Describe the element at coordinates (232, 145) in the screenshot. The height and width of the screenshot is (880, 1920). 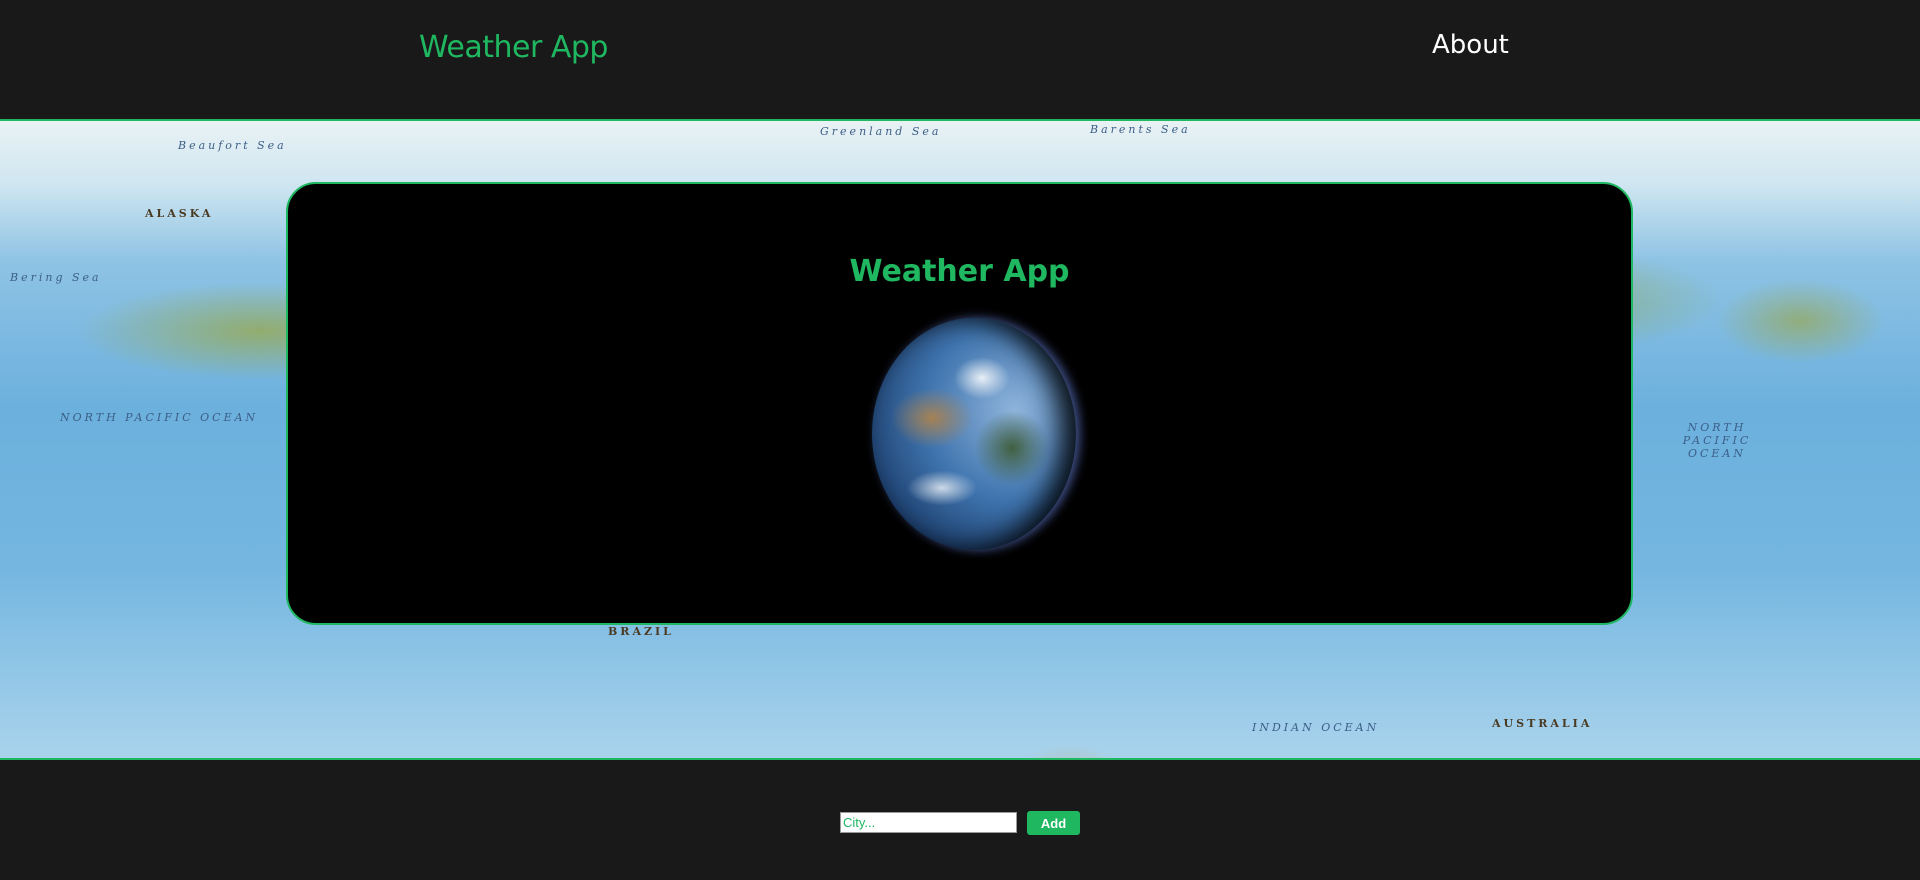
I see `map-label-beaufort: Beaufort Sea` at that location.